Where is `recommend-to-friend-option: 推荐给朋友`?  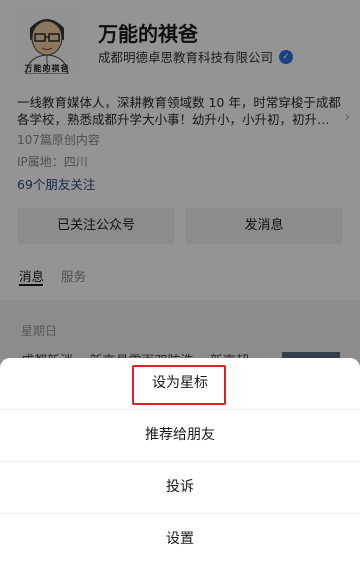
recommend-to-friend-option: 推荐给朋友 is located at coordinates (180, 436).